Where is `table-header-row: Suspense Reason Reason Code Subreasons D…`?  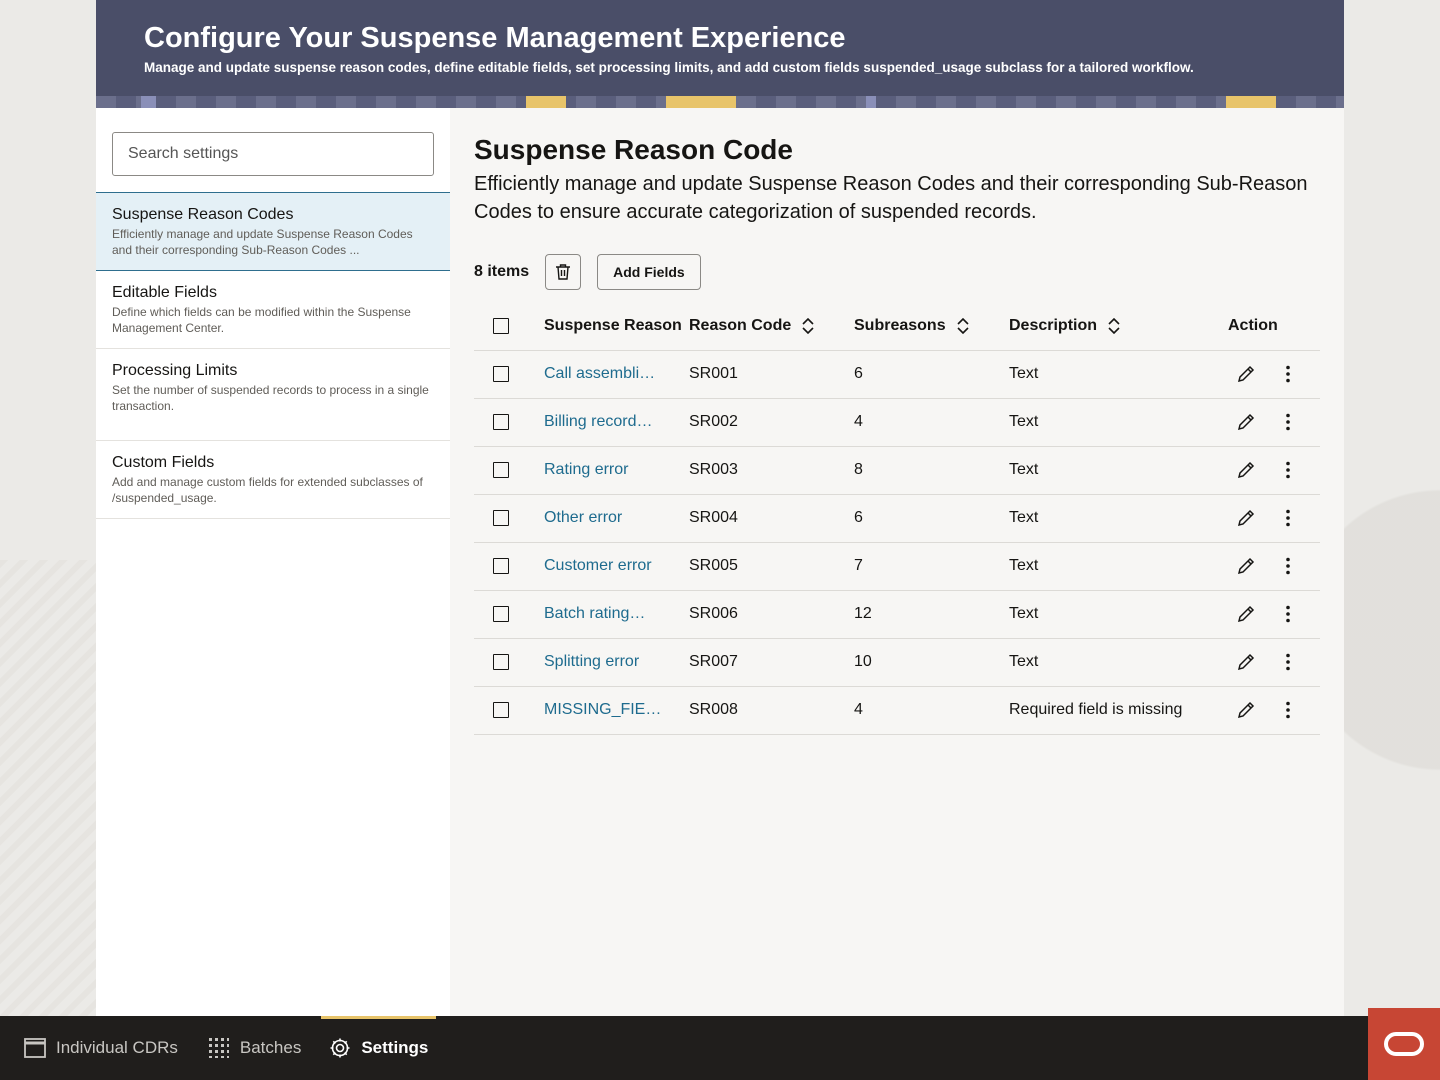 table-header-row: Suspense Reason Reason Code Subreasons D… is located at coordinates (897, 326).